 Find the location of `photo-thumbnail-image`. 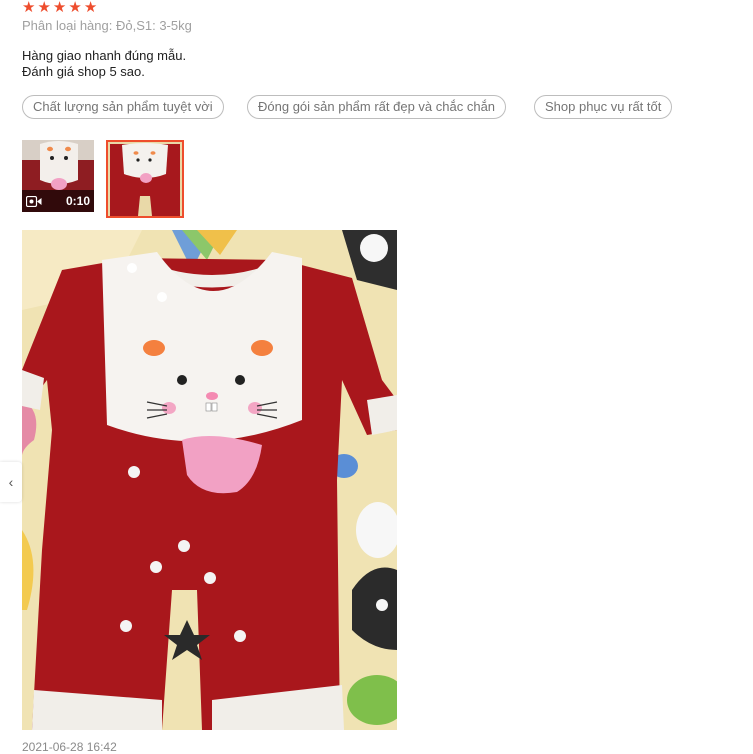

photo-thumbnail-image is located at coordinates (145, 179).